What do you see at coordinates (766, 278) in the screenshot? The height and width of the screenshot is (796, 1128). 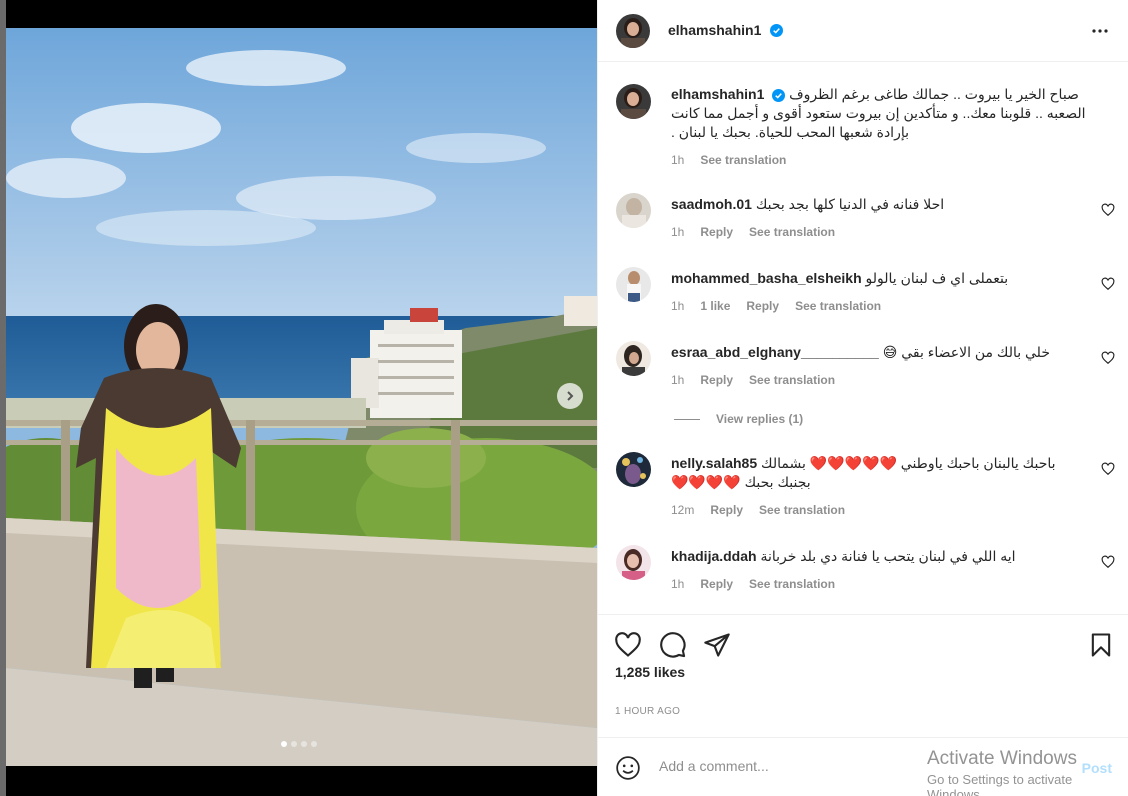 I see `comment-username: mohammed_basha_elsheikh` at bounding box center [766, 278].